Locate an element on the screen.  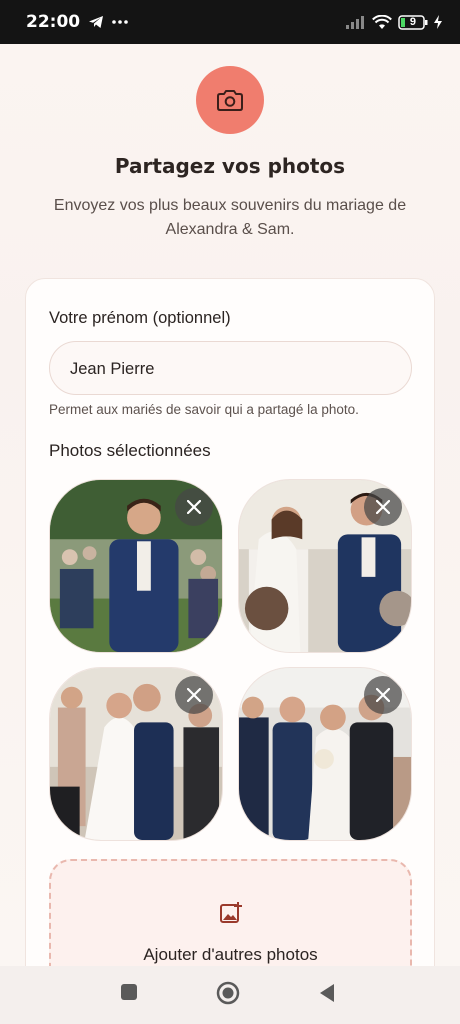
status-bar: 22:00 9 is located at coordinates (230, 22).